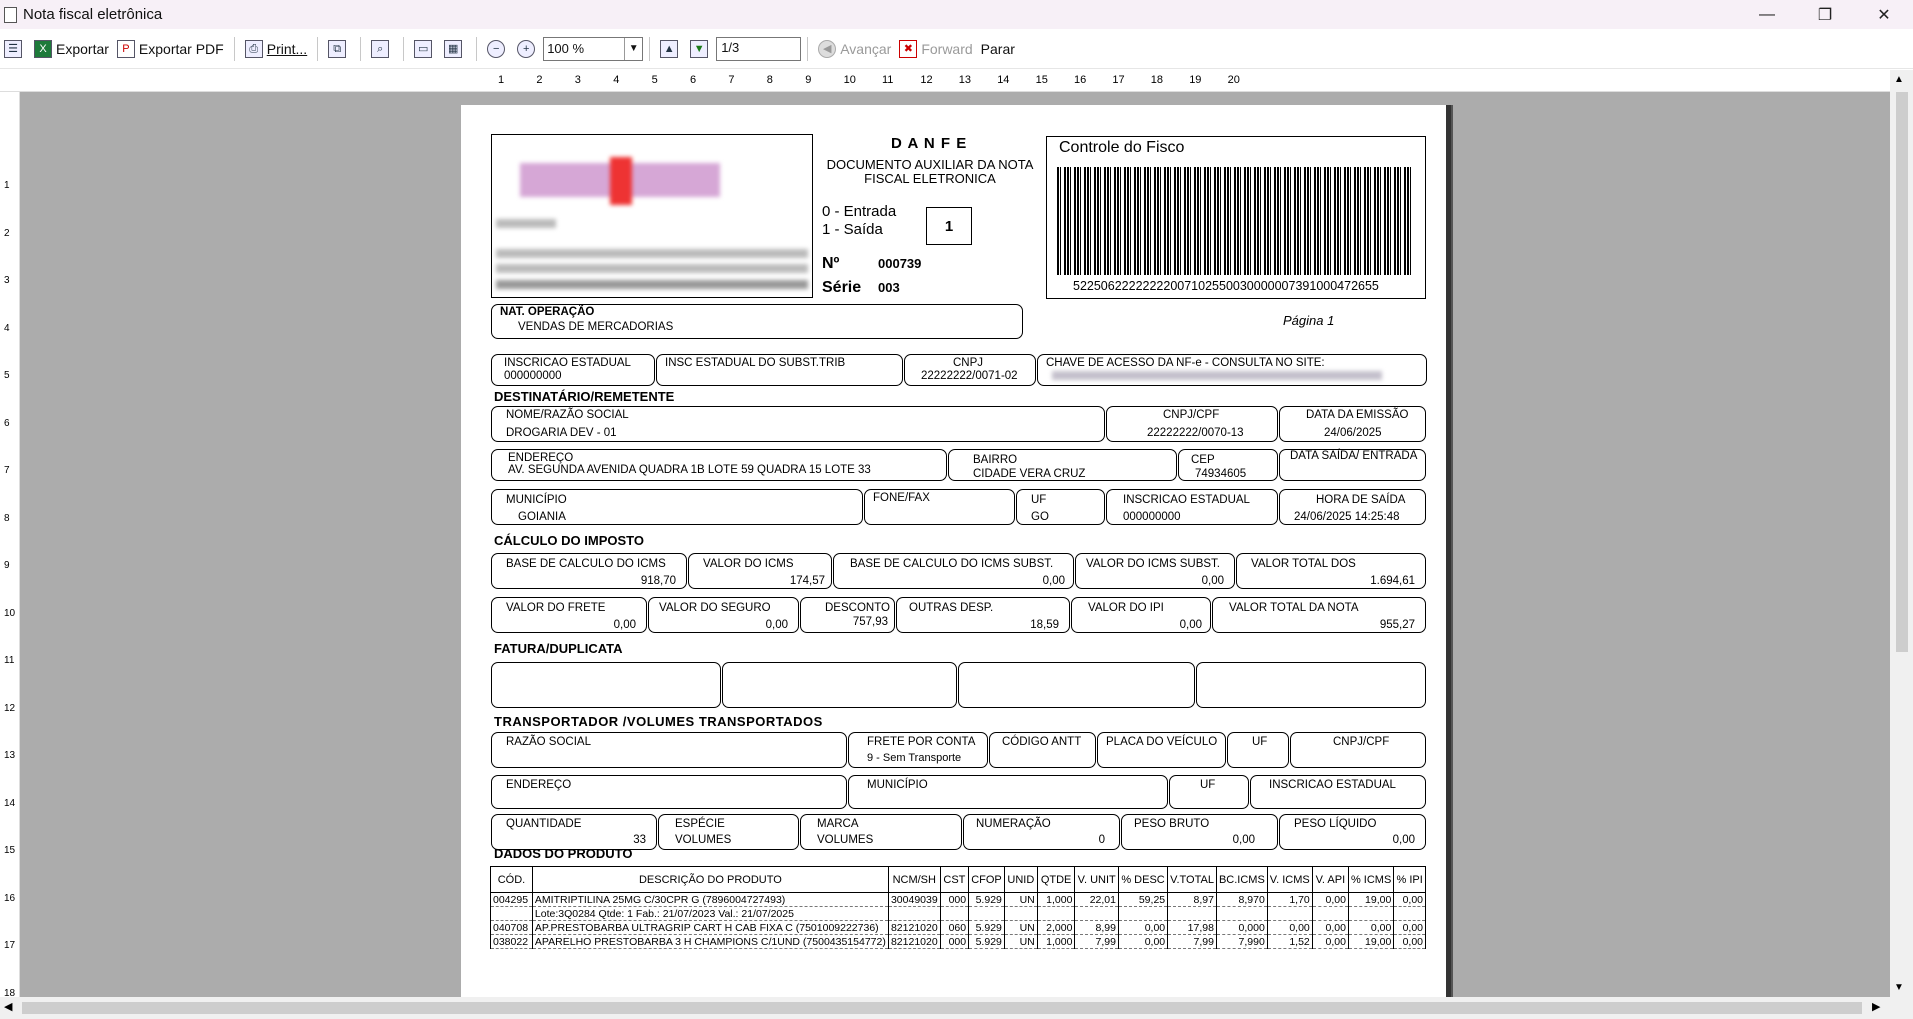 The height and width of the screenshot is (1019, 1913). Describe the element at coordinates (1767, 14) in the screenshot. I see `minimize-button: —` at that location.